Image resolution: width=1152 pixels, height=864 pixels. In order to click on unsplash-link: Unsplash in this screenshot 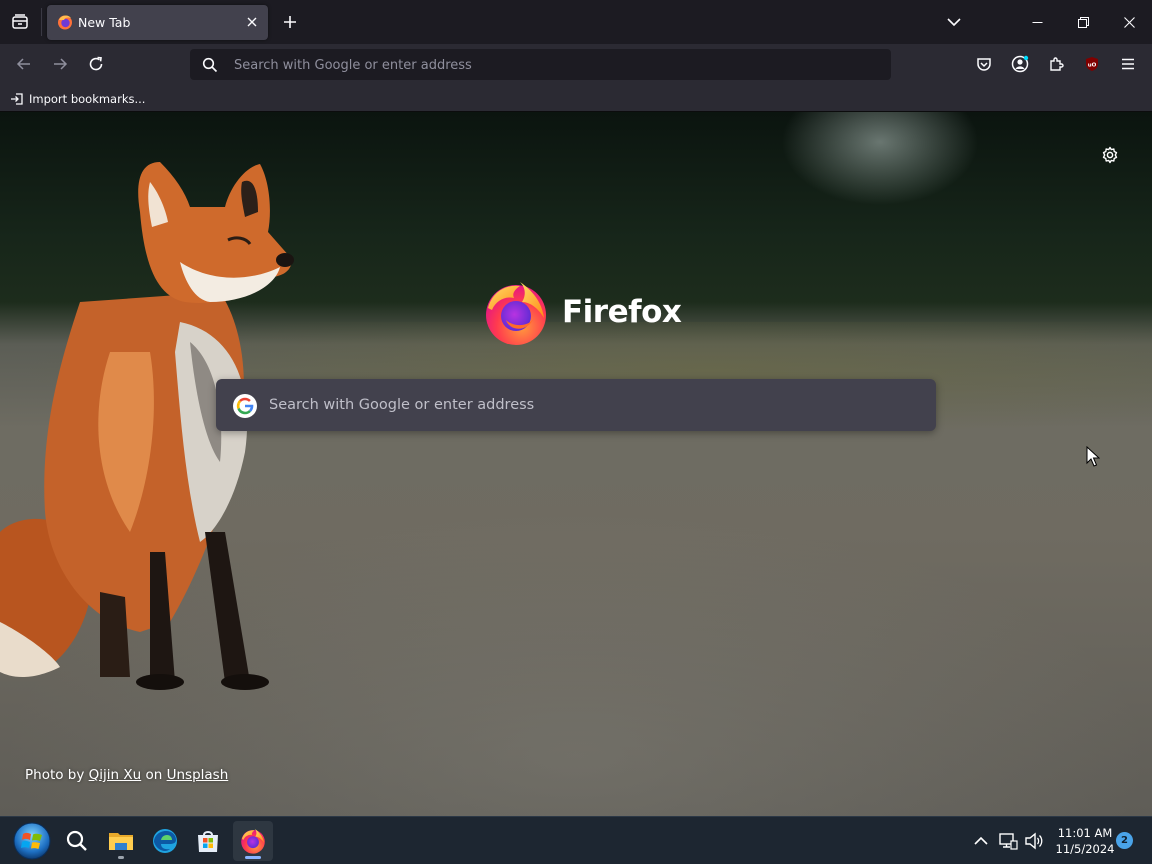, I will do `click(198, 775)`.